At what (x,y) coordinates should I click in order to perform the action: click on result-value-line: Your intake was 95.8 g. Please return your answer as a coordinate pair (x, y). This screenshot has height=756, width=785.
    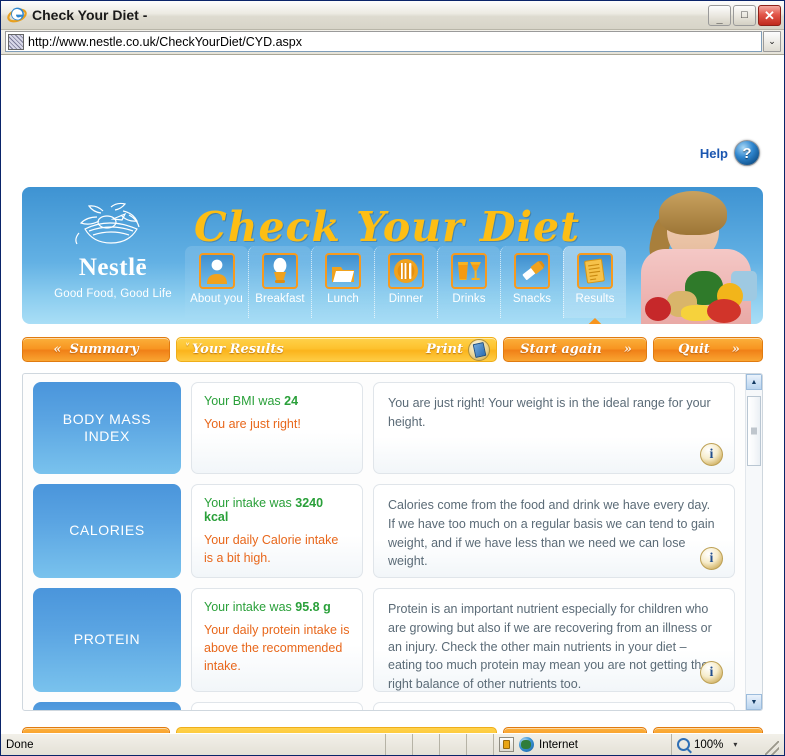
    Looking at the image, I should click on (277, 607).